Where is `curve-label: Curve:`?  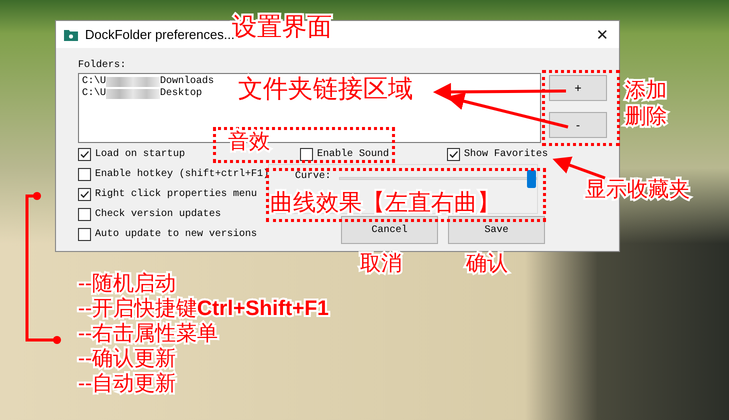
curve-label: Curve: is located at coordinates (313, 176).